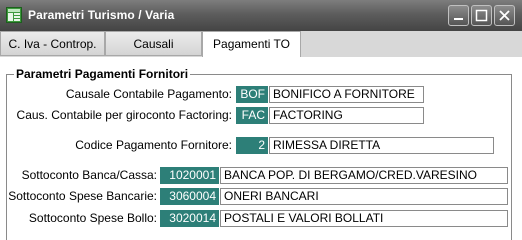 Image resolution: width=522 pixels, height=240 pixels. Describe the element at coordinates (101, 15) in the screenshot. I see `window-title: Parametri Turismo / Varia` at that location.